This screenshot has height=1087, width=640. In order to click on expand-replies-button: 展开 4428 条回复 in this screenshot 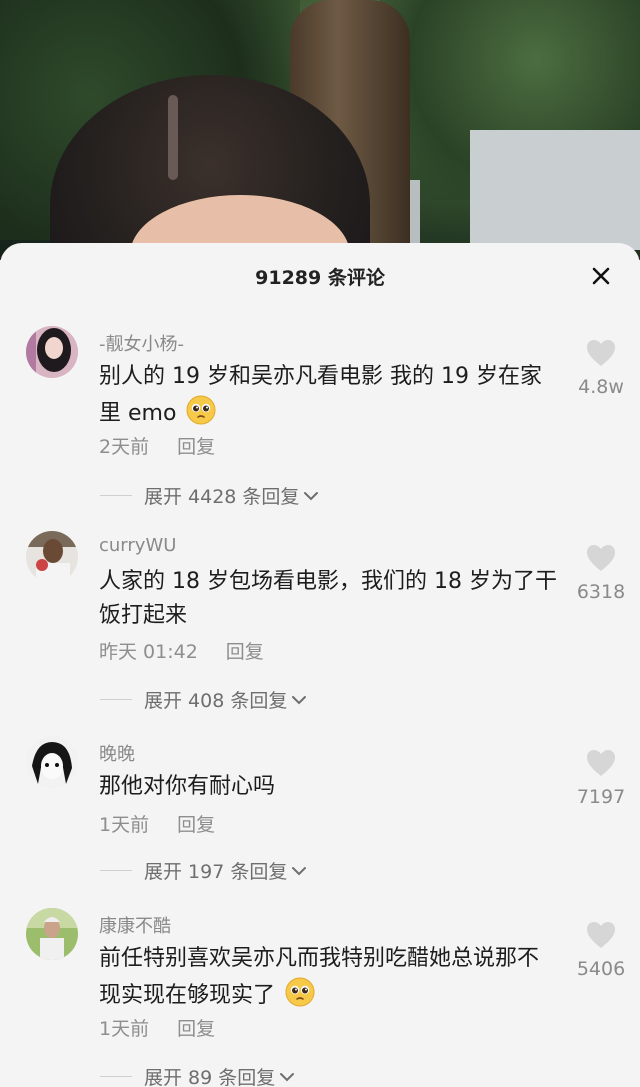, I will do `click(209, 495)`.